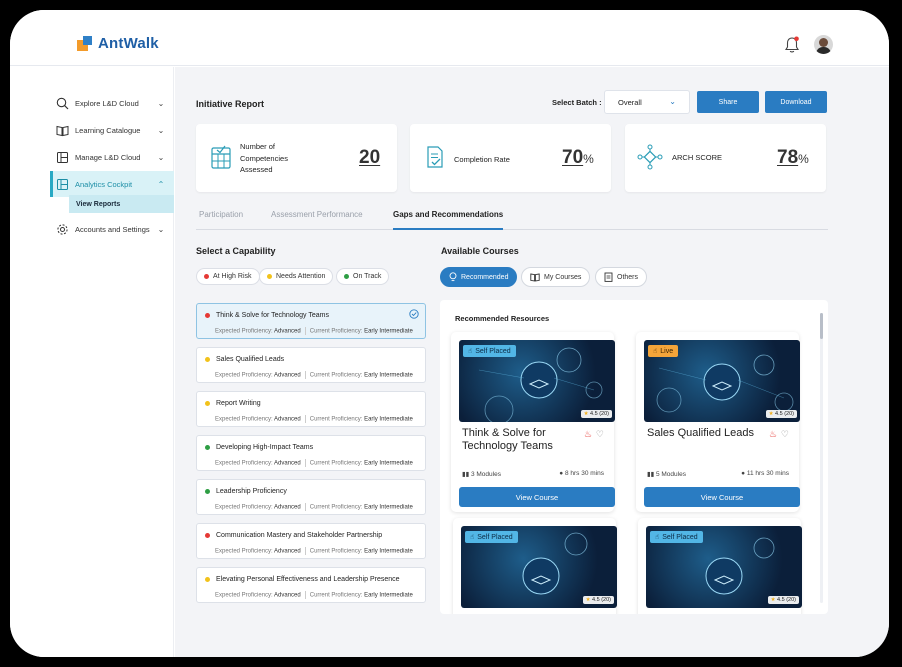 The width and height of the screenshot is (902, 667). Describe the element at coordinates (556, 277) in the screenshot. I see `tab-my-courses: My Courses` at that location.